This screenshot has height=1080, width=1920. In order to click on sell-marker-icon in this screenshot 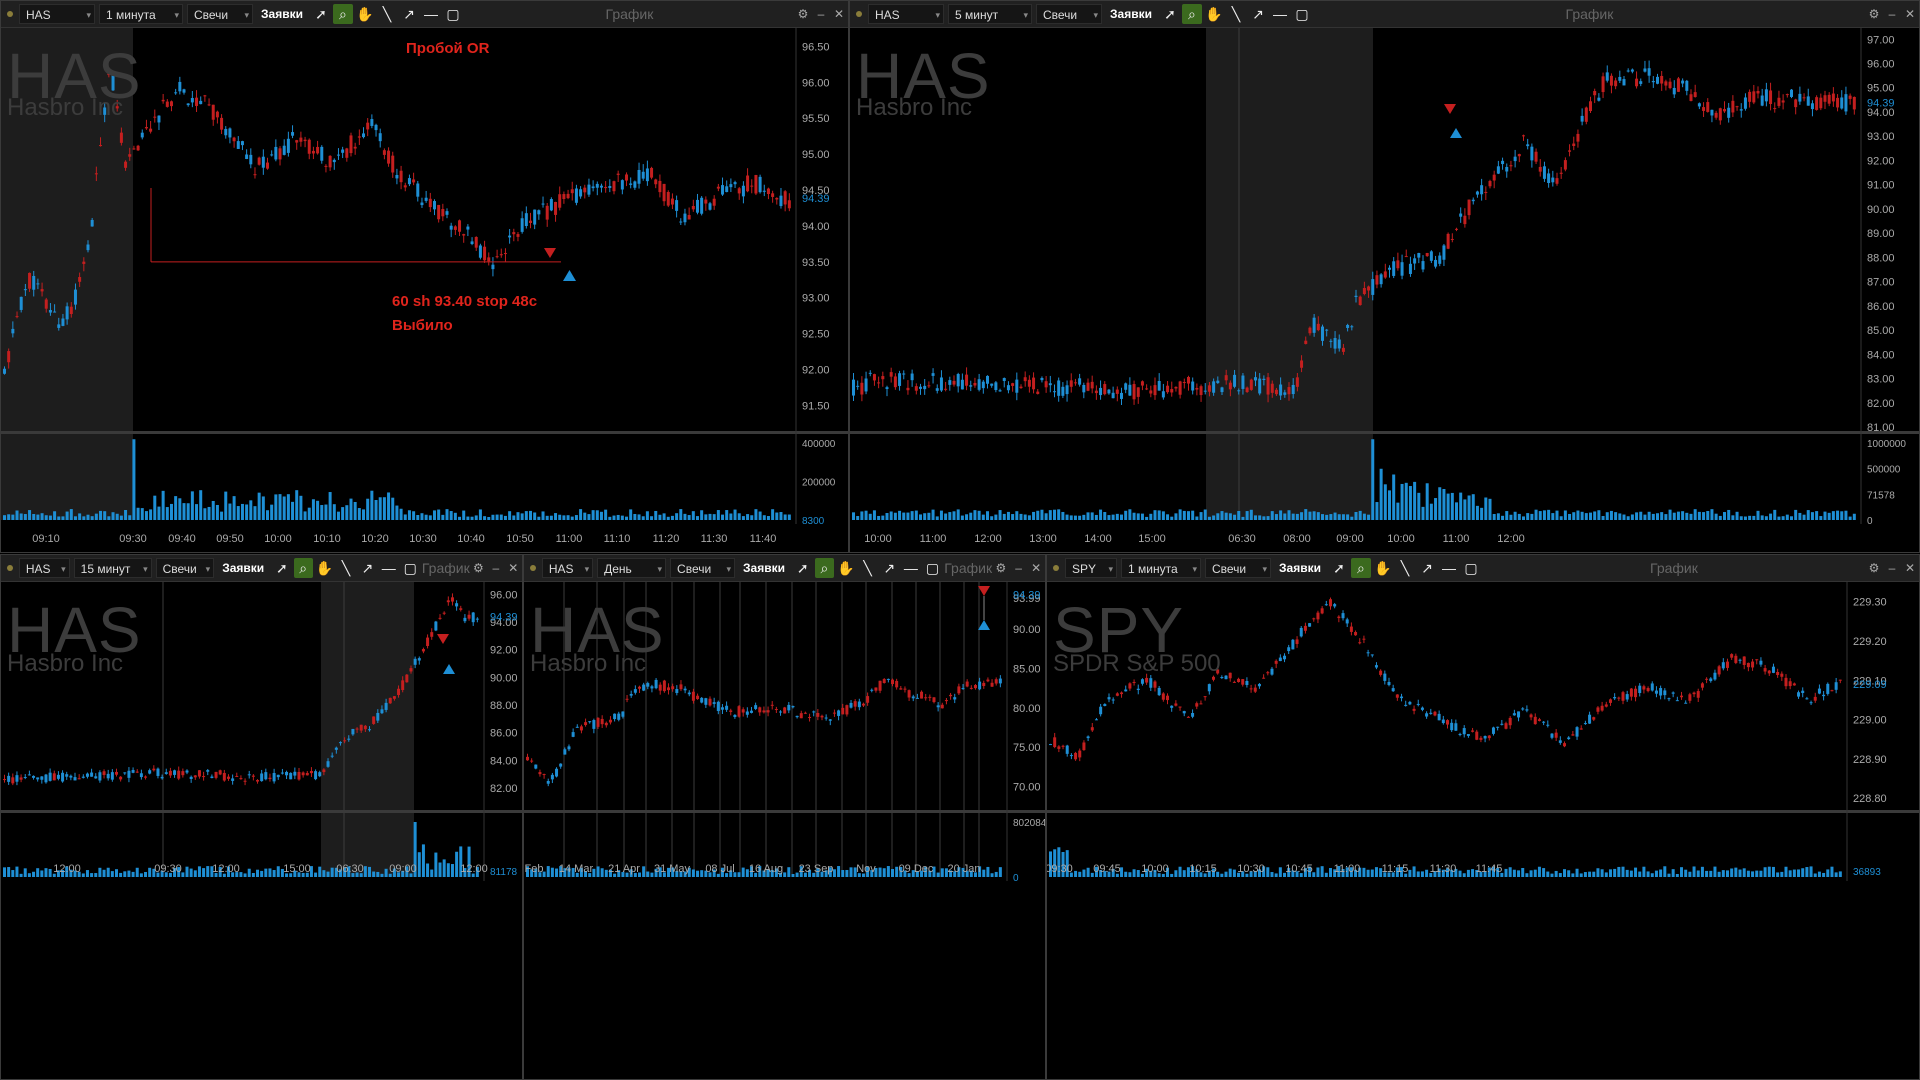, I will do `click(984, 591)`.